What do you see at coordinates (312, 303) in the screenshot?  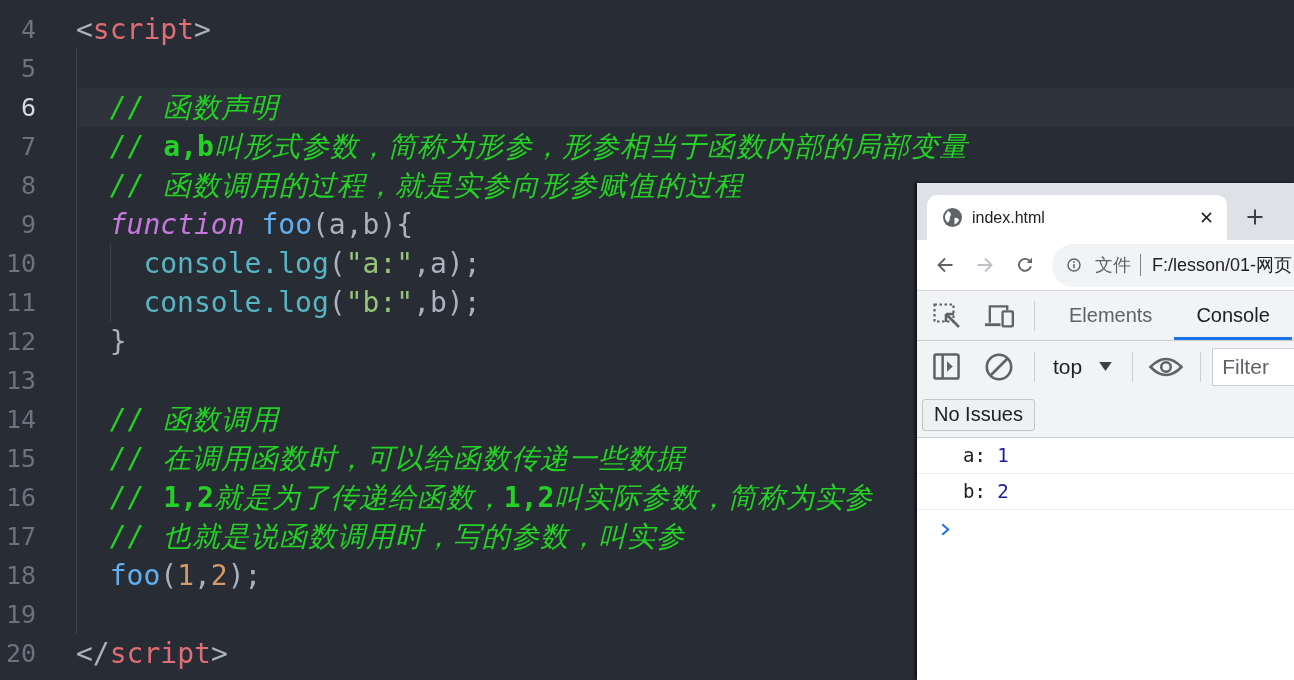 I see `code-line: console.log("b:",b);` at bounding box center [312, 303].